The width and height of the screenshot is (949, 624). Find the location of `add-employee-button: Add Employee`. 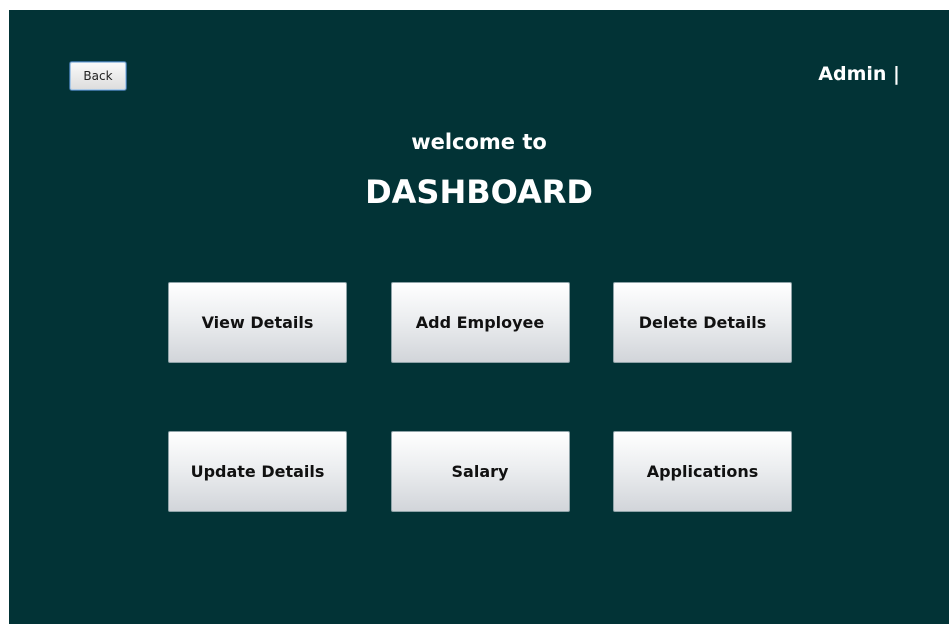

add-employee-button: Add Employee is located at coordinates (480, 322).